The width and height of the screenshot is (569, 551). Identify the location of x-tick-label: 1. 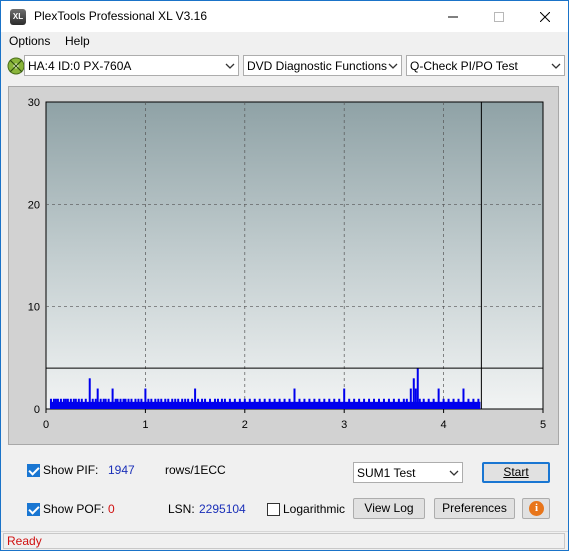
(145, 425).